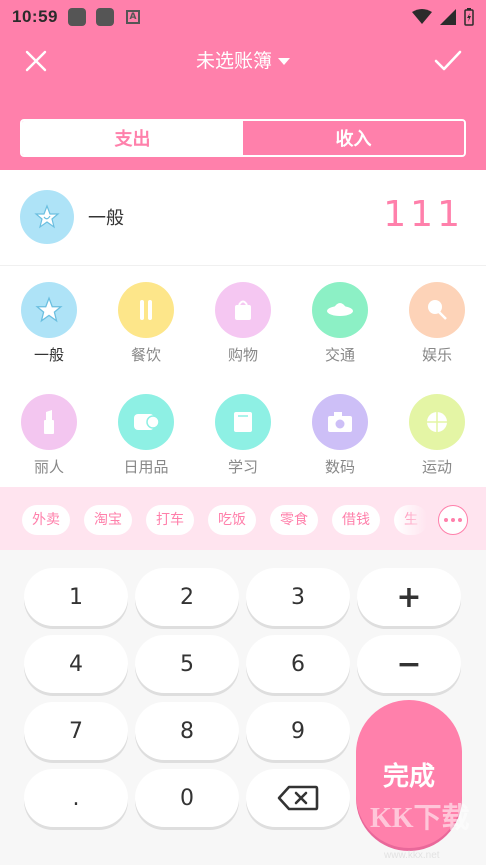  I want to click on key-5: 5, so click(187, 664).